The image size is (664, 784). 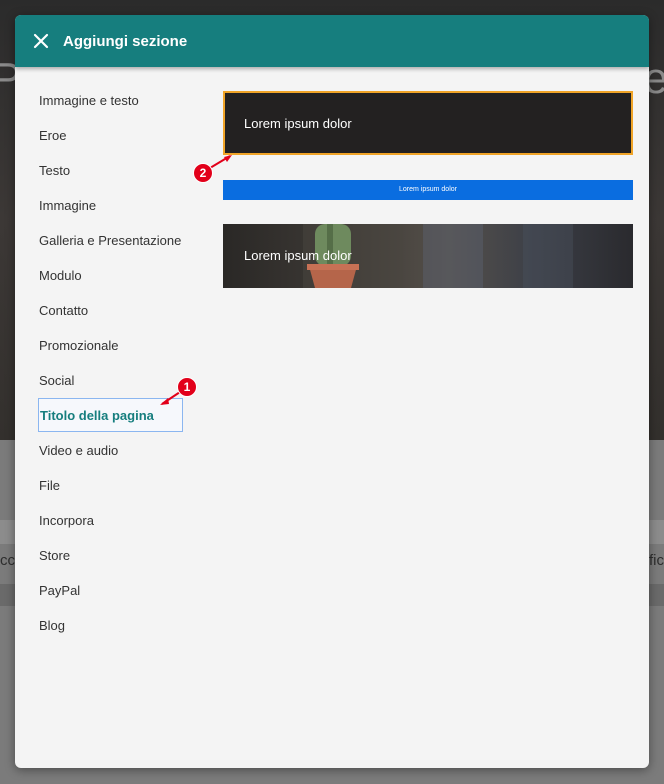 What do you see at coordinates (428, 256) in the screenshot?
I see `section-preview-image: Lorem ipsum dolor` at bounding box center [428, 256].